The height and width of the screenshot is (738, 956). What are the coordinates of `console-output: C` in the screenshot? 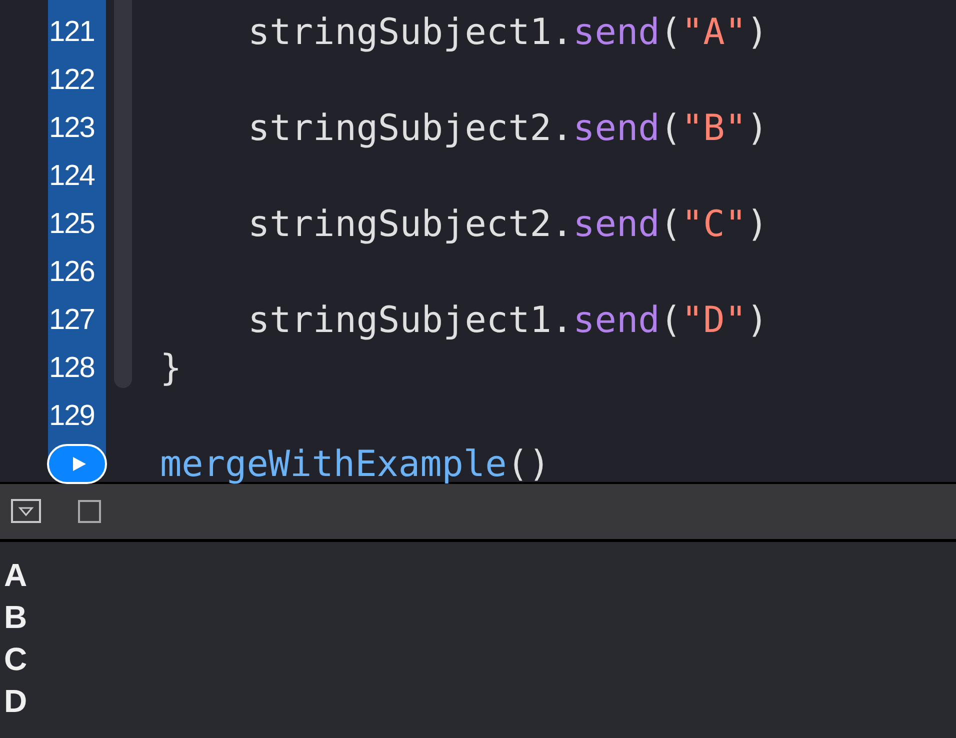 It's located at (16, 659).